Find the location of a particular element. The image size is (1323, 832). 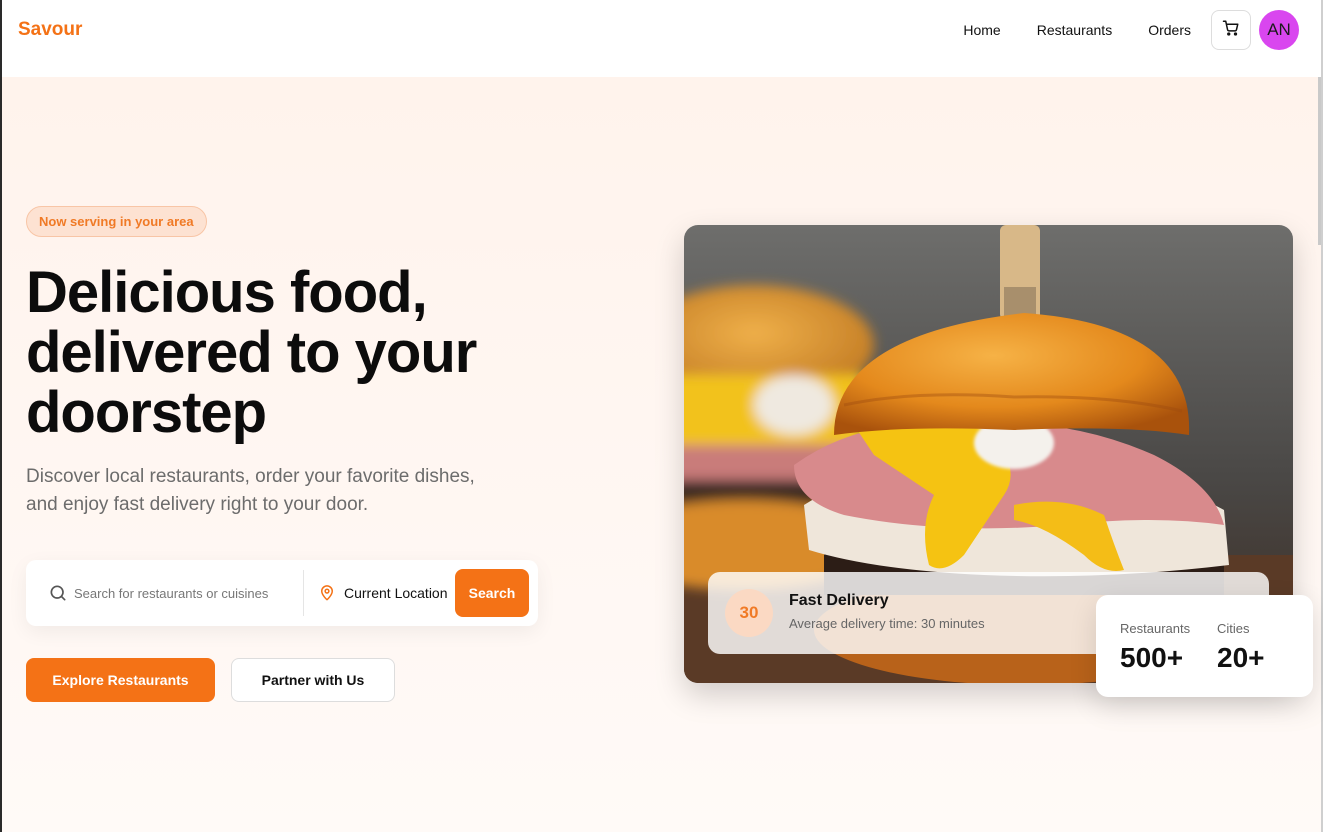

nav-restaurants-link: Restaurants is located at coordinates (1074, 30).